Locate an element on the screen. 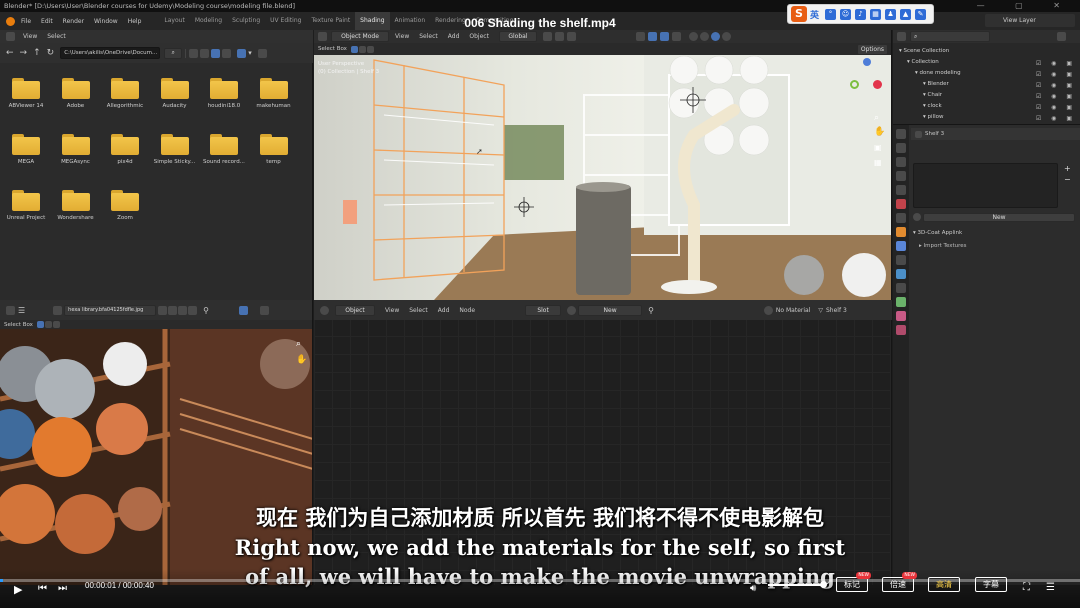  shader-type-dropdown: Object is located at coordinates (355, 310).